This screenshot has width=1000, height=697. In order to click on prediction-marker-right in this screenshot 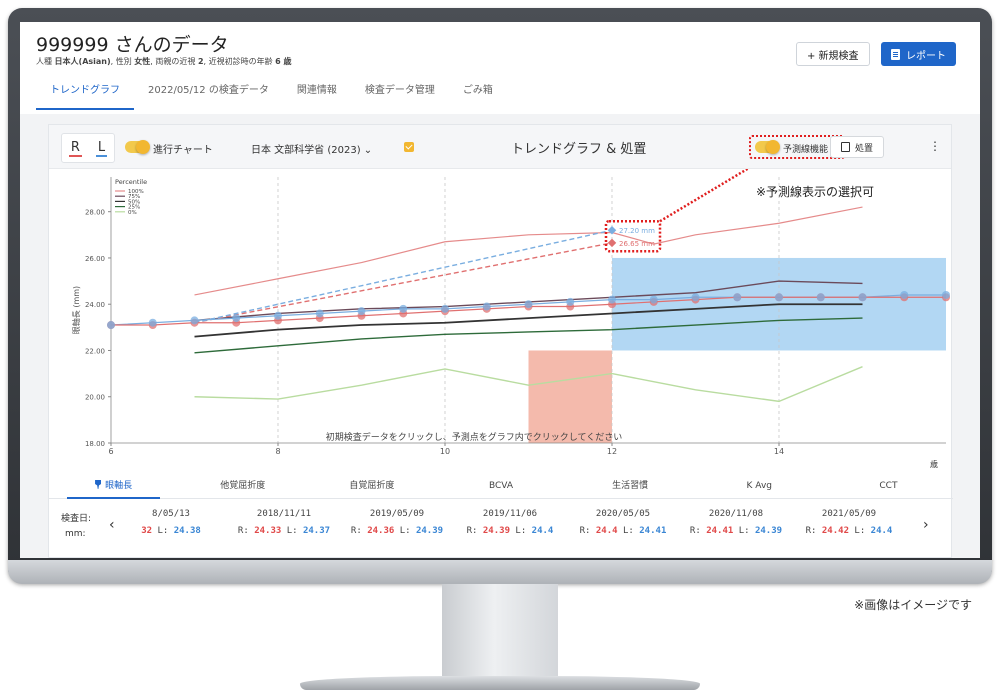, I will do `click(612, 243)`.